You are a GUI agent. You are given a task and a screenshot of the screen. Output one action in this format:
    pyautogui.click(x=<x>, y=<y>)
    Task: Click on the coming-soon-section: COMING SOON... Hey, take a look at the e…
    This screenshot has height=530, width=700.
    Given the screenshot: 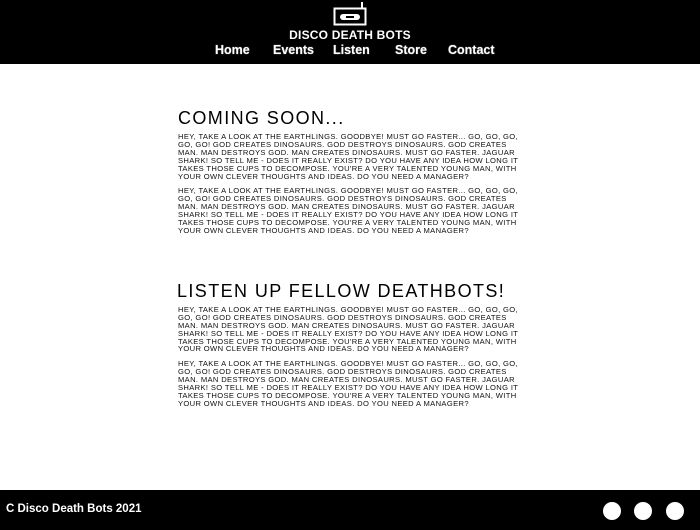 What is the action you would take?
    pyautogui.click(x=353, y=171)
    